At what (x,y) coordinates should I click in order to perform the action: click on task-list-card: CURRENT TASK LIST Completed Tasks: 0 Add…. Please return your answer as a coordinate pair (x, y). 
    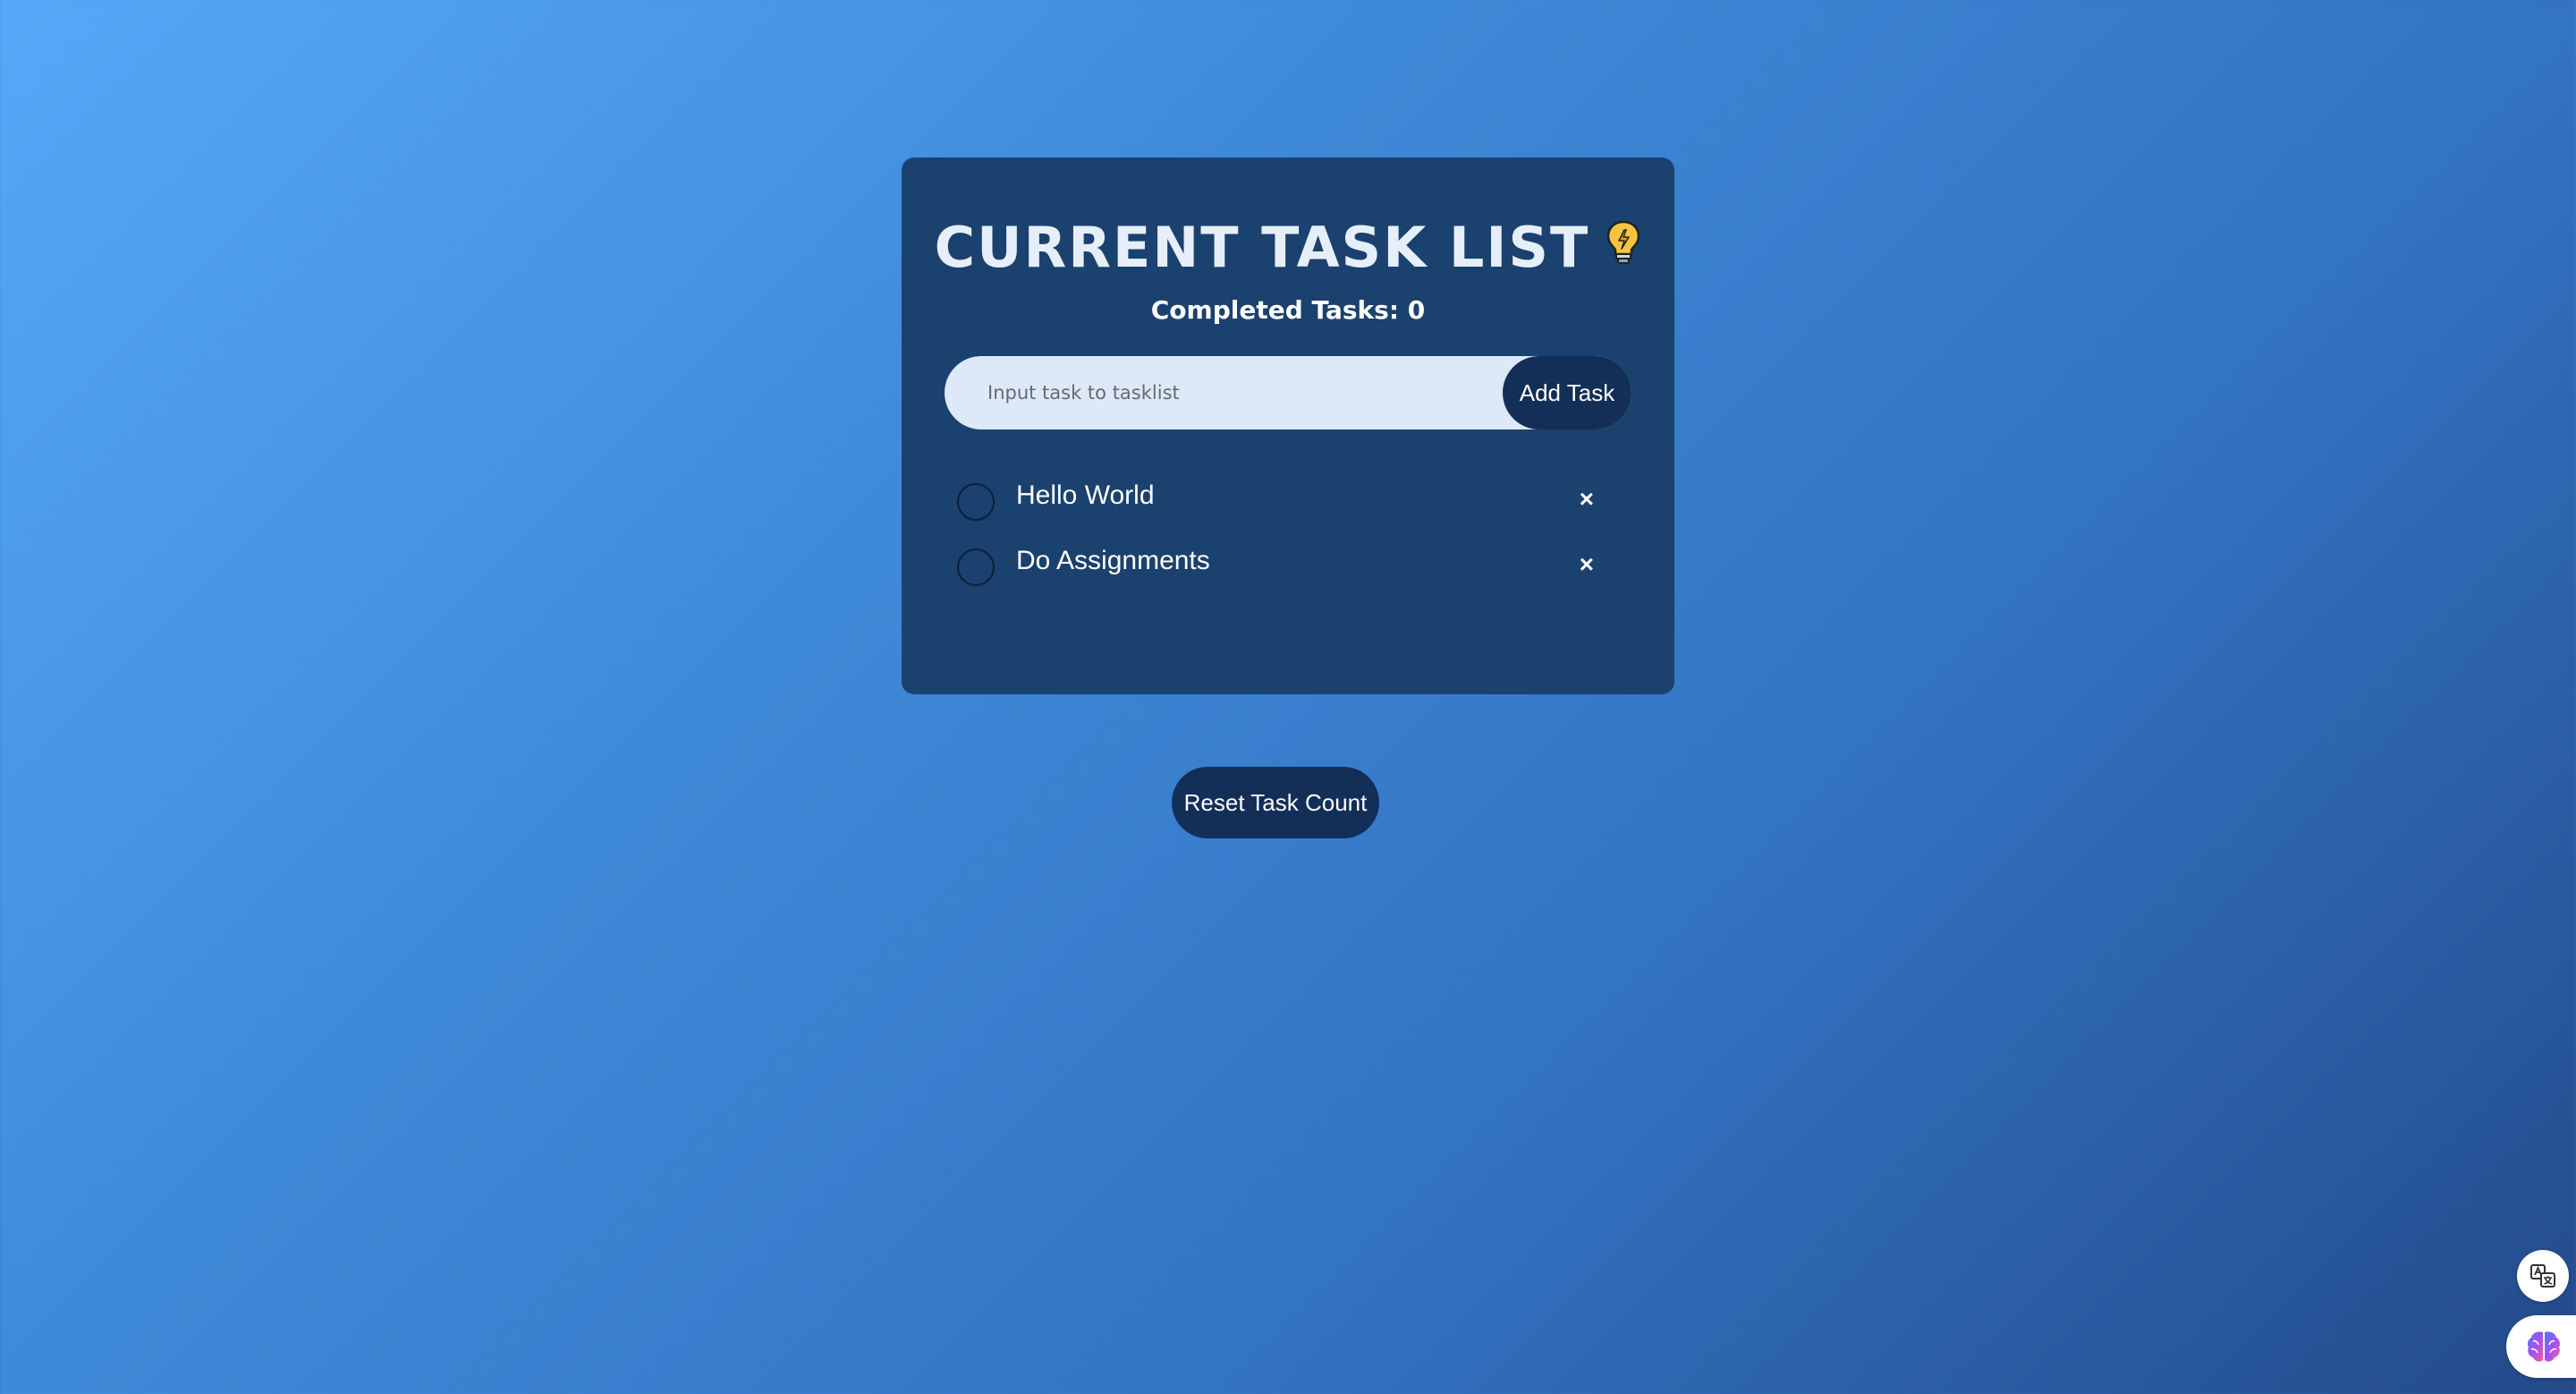
    Looking at the image, I should click on (1288, 425).